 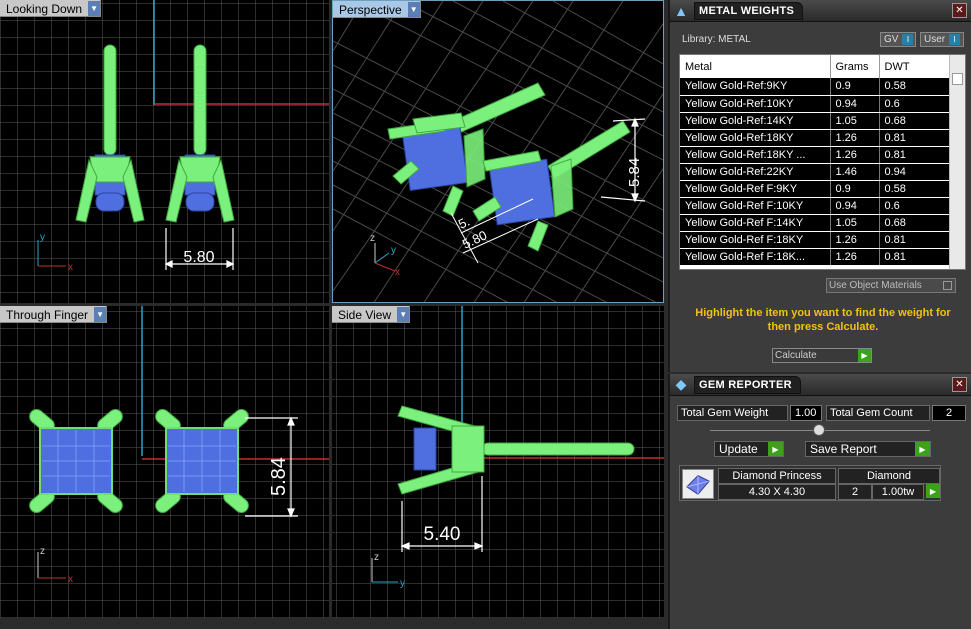 I want to click on total-gem-weight-label: Total Gem Weight, so click(x=732, y=413).